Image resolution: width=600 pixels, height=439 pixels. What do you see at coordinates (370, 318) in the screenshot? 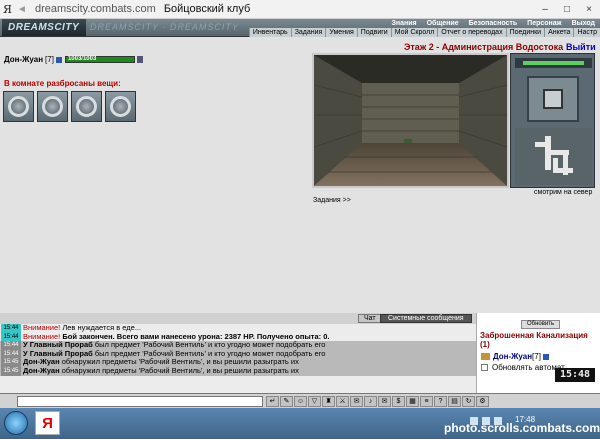
I see `tab-chat: Чат` at bounding box center [370, 318].